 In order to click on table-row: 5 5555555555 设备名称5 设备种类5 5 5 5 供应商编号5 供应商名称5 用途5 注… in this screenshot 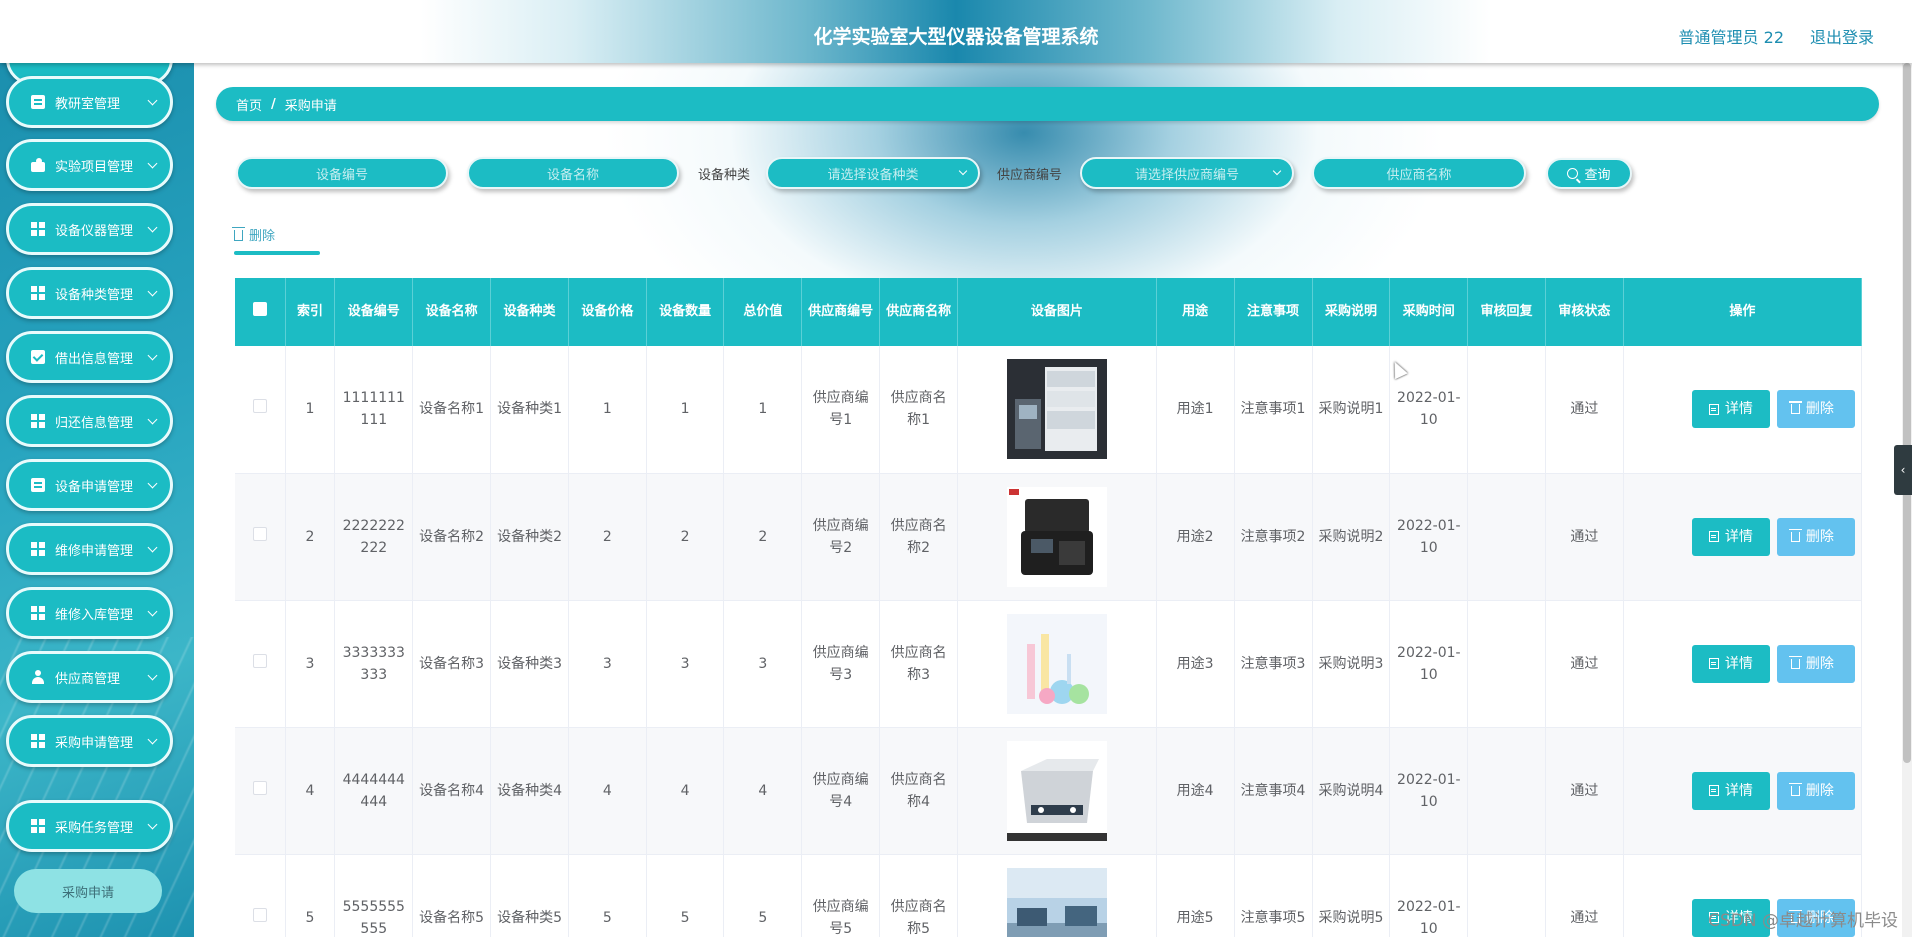, I will do `click(1048, 895)`.